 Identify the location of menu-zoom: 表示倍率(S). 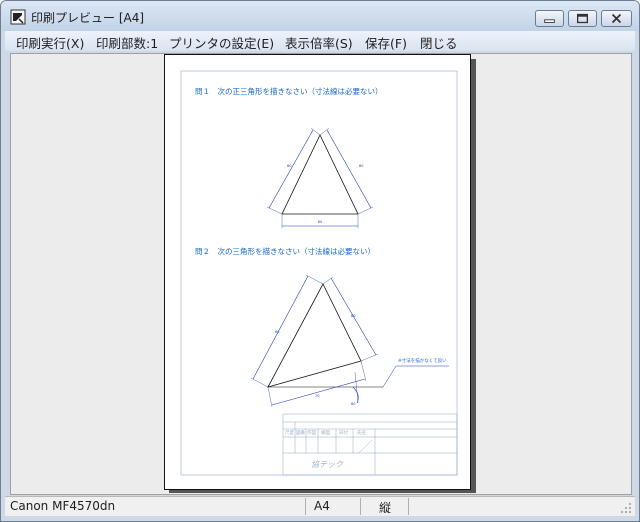
(319, 42).